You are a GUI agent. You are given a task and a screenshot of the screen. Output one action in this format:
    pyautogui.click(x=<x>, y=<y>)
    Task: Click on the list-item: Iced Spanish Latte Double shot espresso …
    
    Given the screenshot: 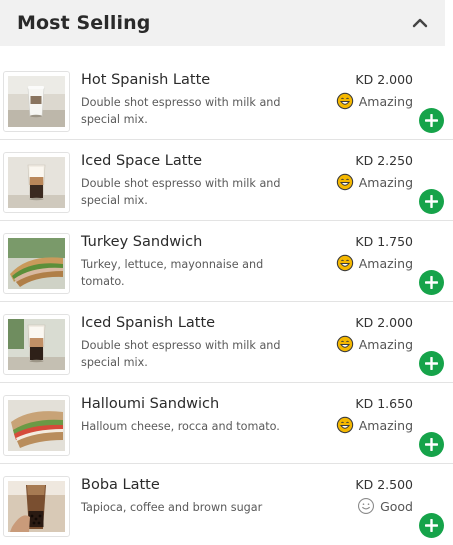 What is the action you would take?
    pyautogui.click(x=226, y=342)
    